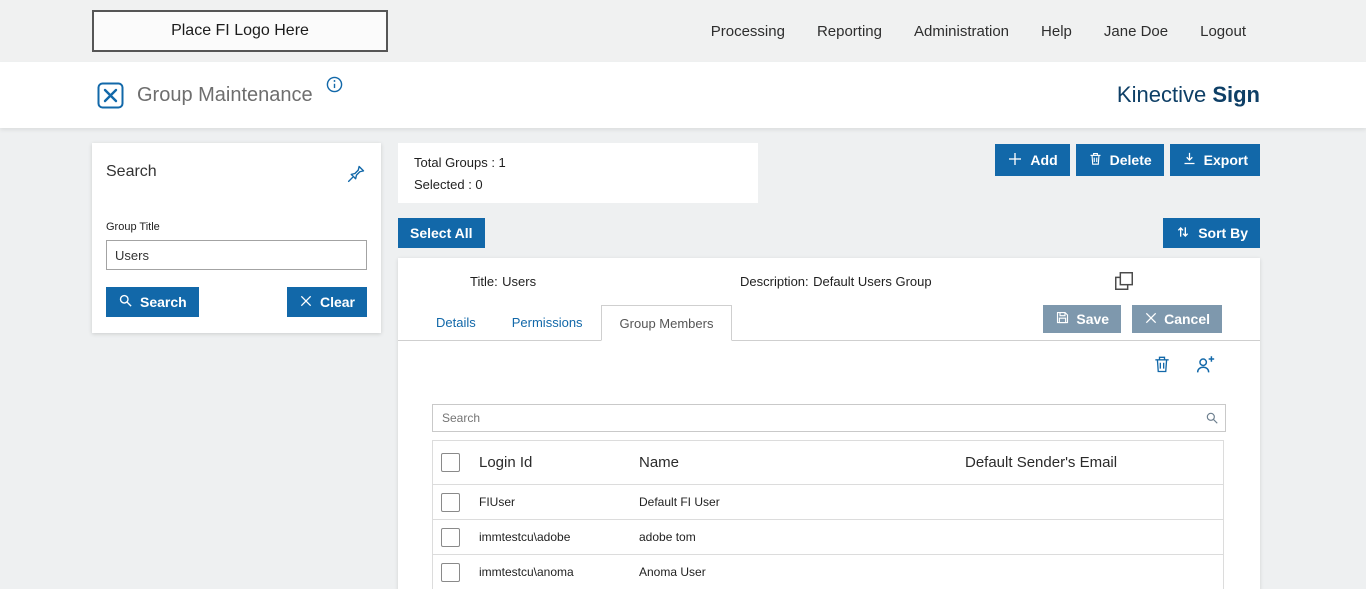  I want to click on group-title-meta: Title: Users, so click(503, 282).